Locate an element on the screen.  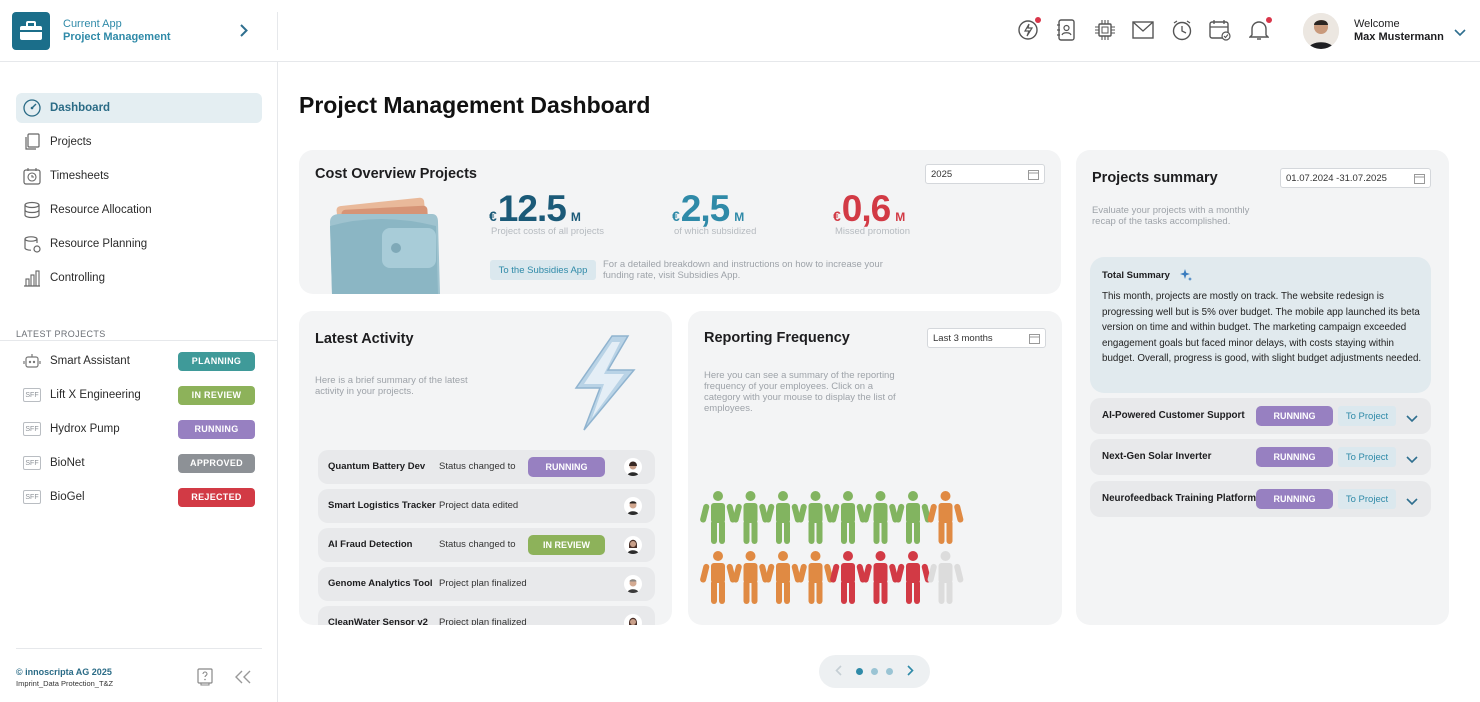
quick-action-icon is located at coordinates (1028, 29).